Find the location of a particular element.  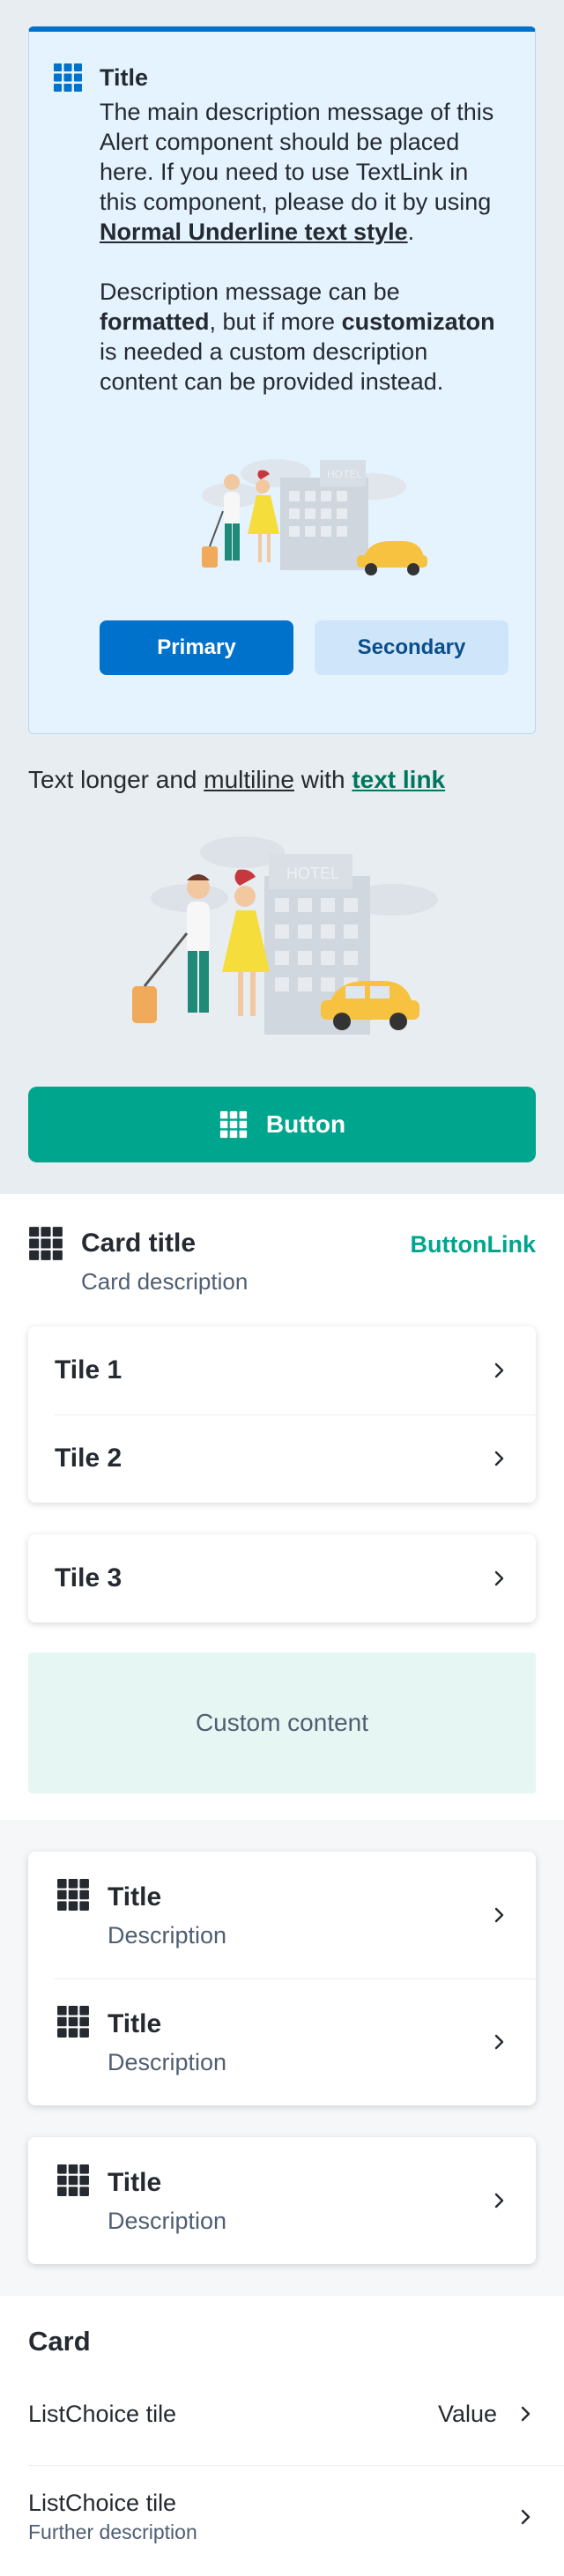

text-with-link: Text longer and multiline with text link is located at coordinates (282, 780).